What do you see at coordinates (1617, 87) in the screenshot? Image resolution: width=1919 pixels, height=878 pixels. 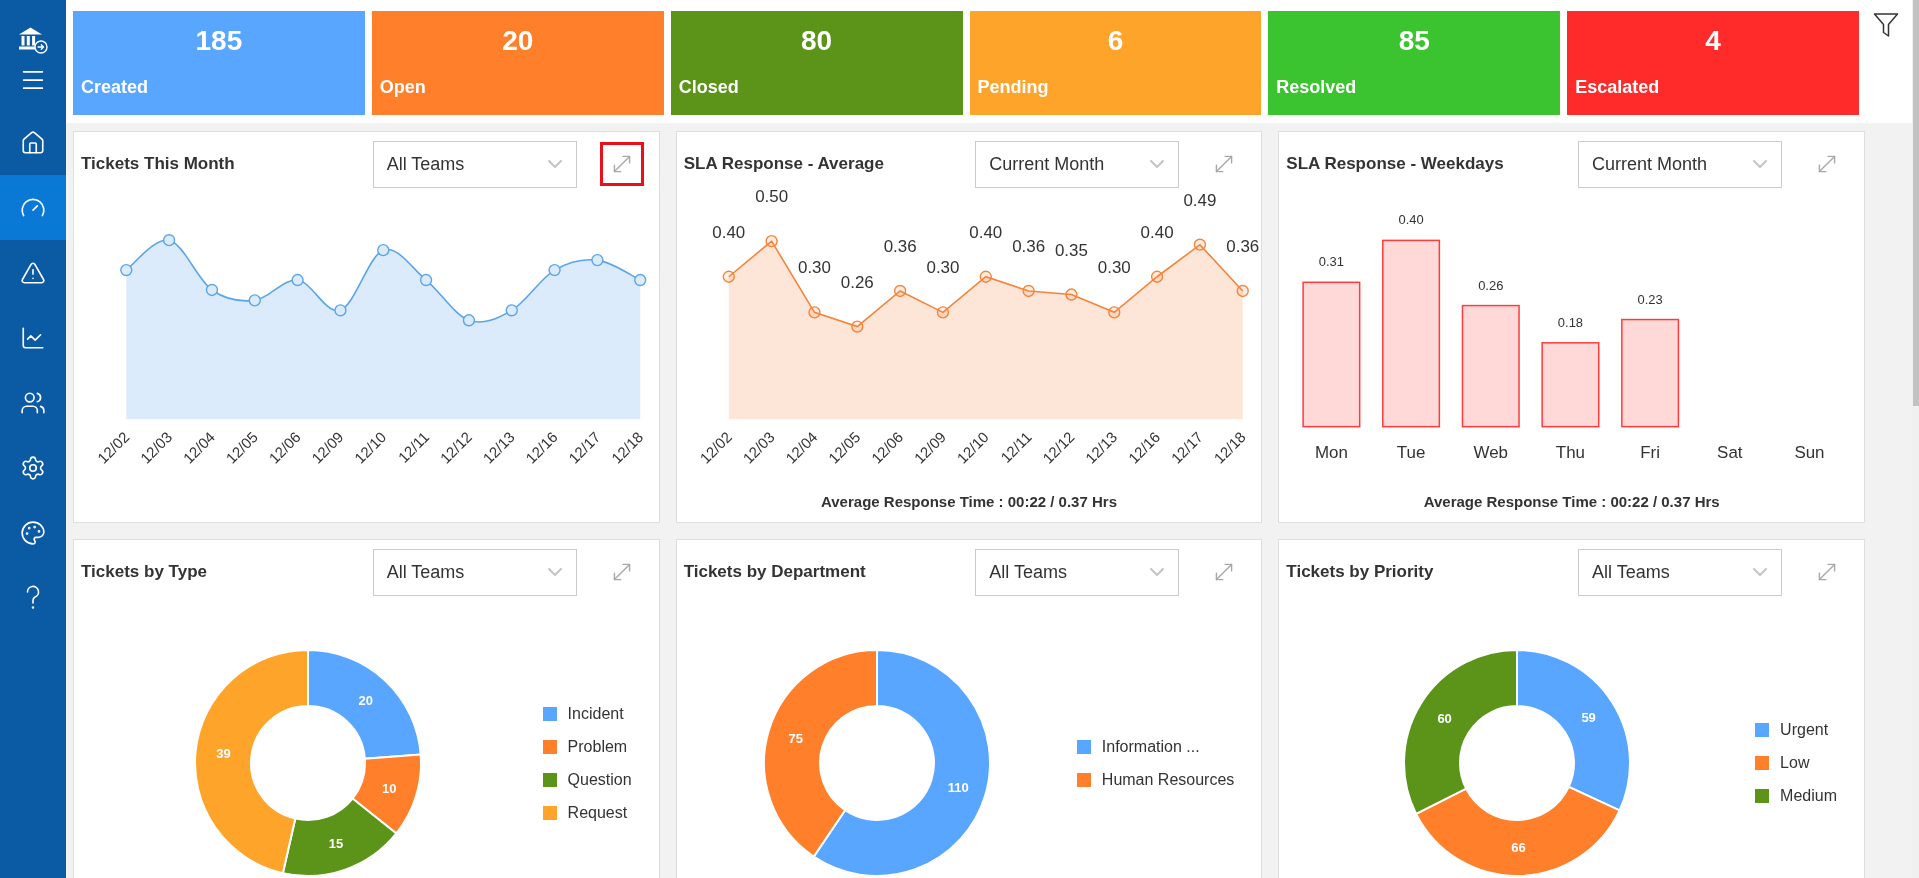 I see `card-label: Escalated` at bounding box center [1617, 87].